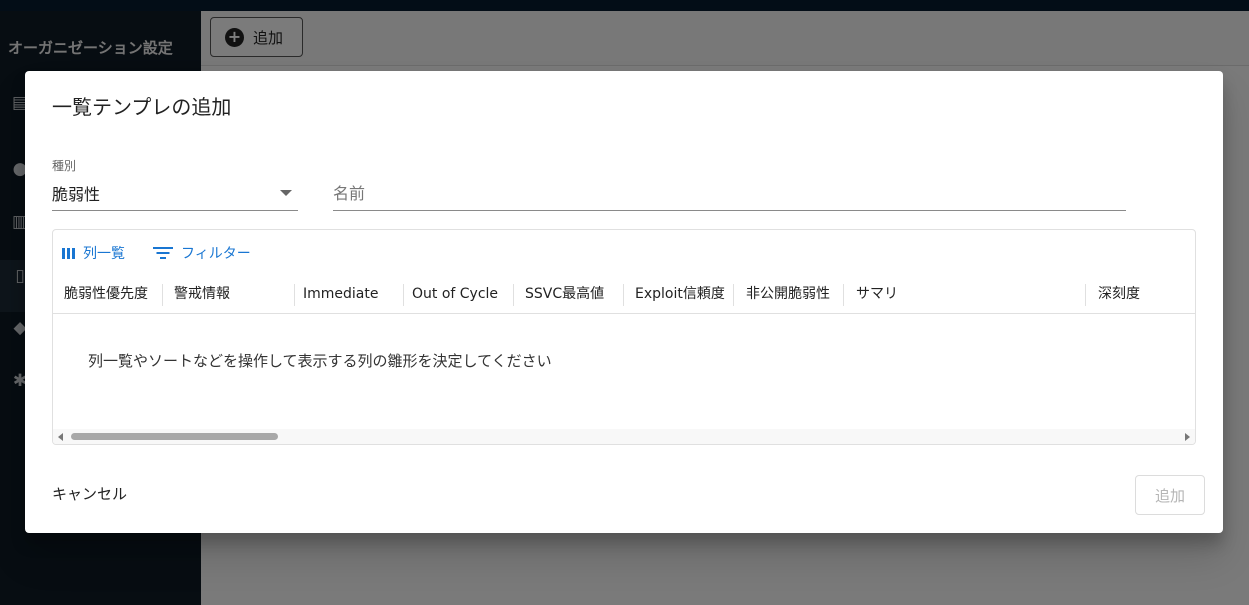 This screenshot has width=1249, height=605. What do you see at coordinates (60, 437) in the screenshot?
I see `scroll-left-arrow-icon` at bounding box center [60, 437].